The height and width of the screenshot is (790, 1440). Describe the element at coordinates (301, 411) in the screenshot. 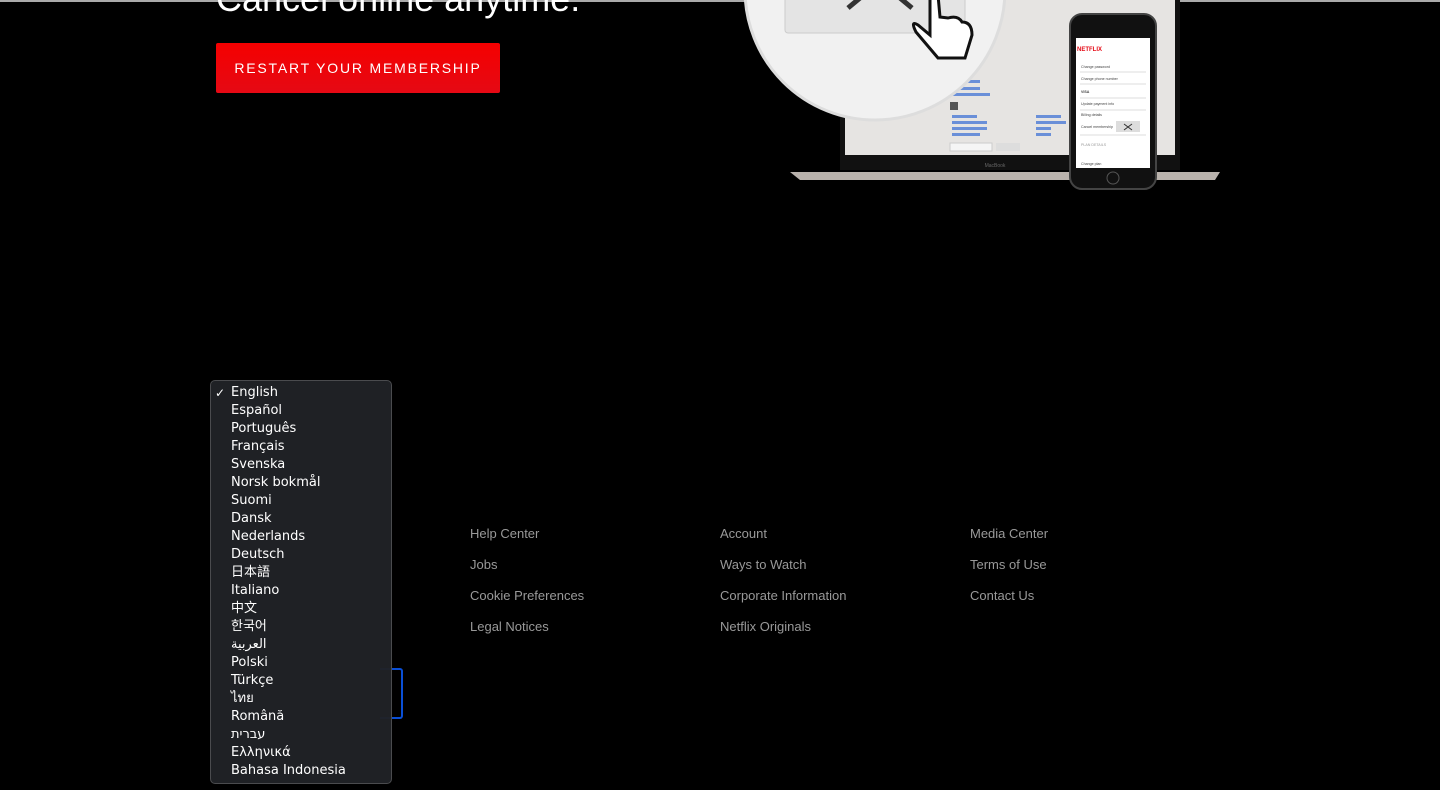

I see `language-option: Español` at that location.